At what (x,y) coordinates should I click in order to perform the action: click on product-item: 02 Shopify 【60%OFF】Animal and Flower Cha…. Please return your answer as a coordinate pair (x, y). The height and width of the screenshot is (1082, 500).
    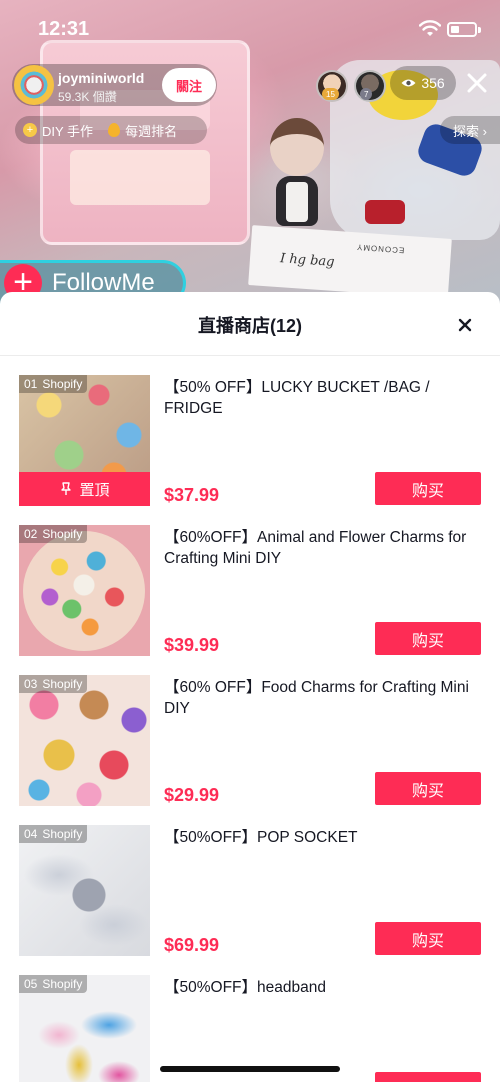
    Looking at the image, I should click on (250, 600).